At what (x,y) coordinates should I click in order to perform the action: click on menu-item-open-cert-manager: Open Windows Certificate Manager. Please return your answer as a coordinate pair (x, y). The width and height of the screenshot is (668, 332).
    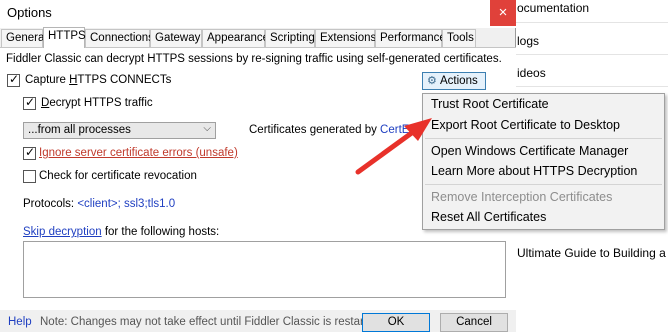
    Looking at the image, I should click on (529, 151).